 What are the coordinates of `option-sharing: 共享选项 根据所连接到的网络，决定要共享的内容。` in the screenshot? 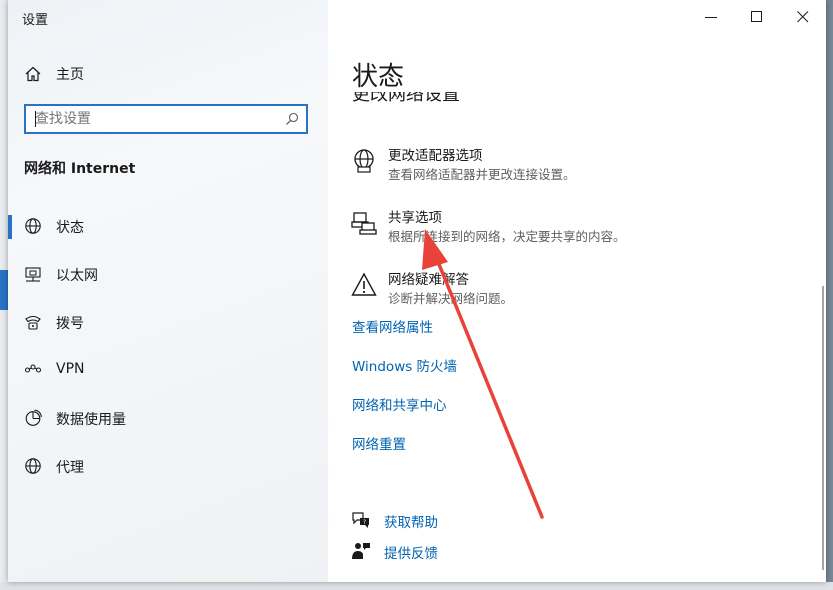 It's located at (568, 227).